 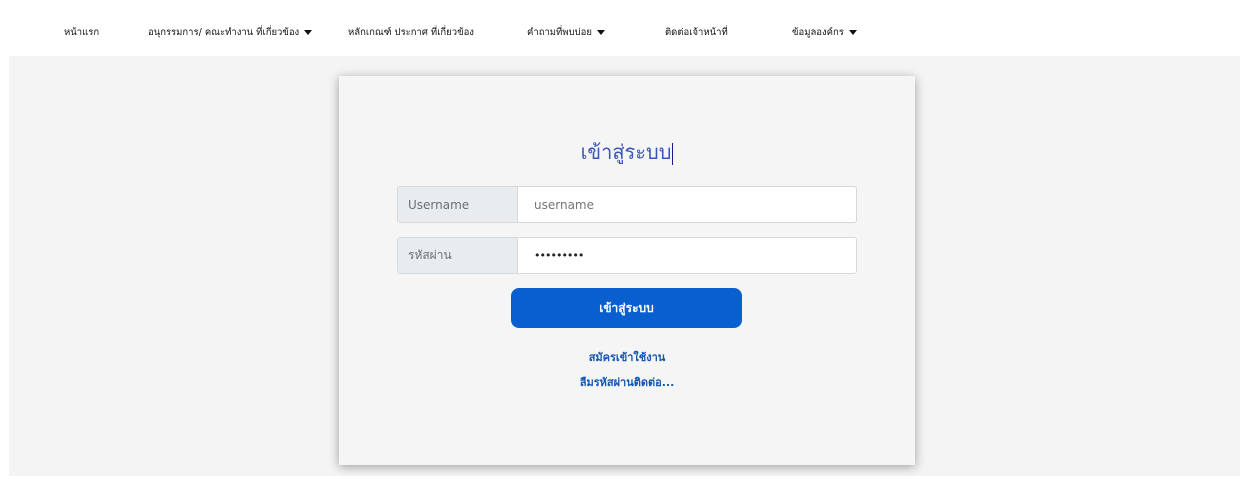 I want to click on nav-item-label: อนุกรรมการ/ คณะทำงาน ที่เกี่ยวข้อง, so click(x=224, y=32).